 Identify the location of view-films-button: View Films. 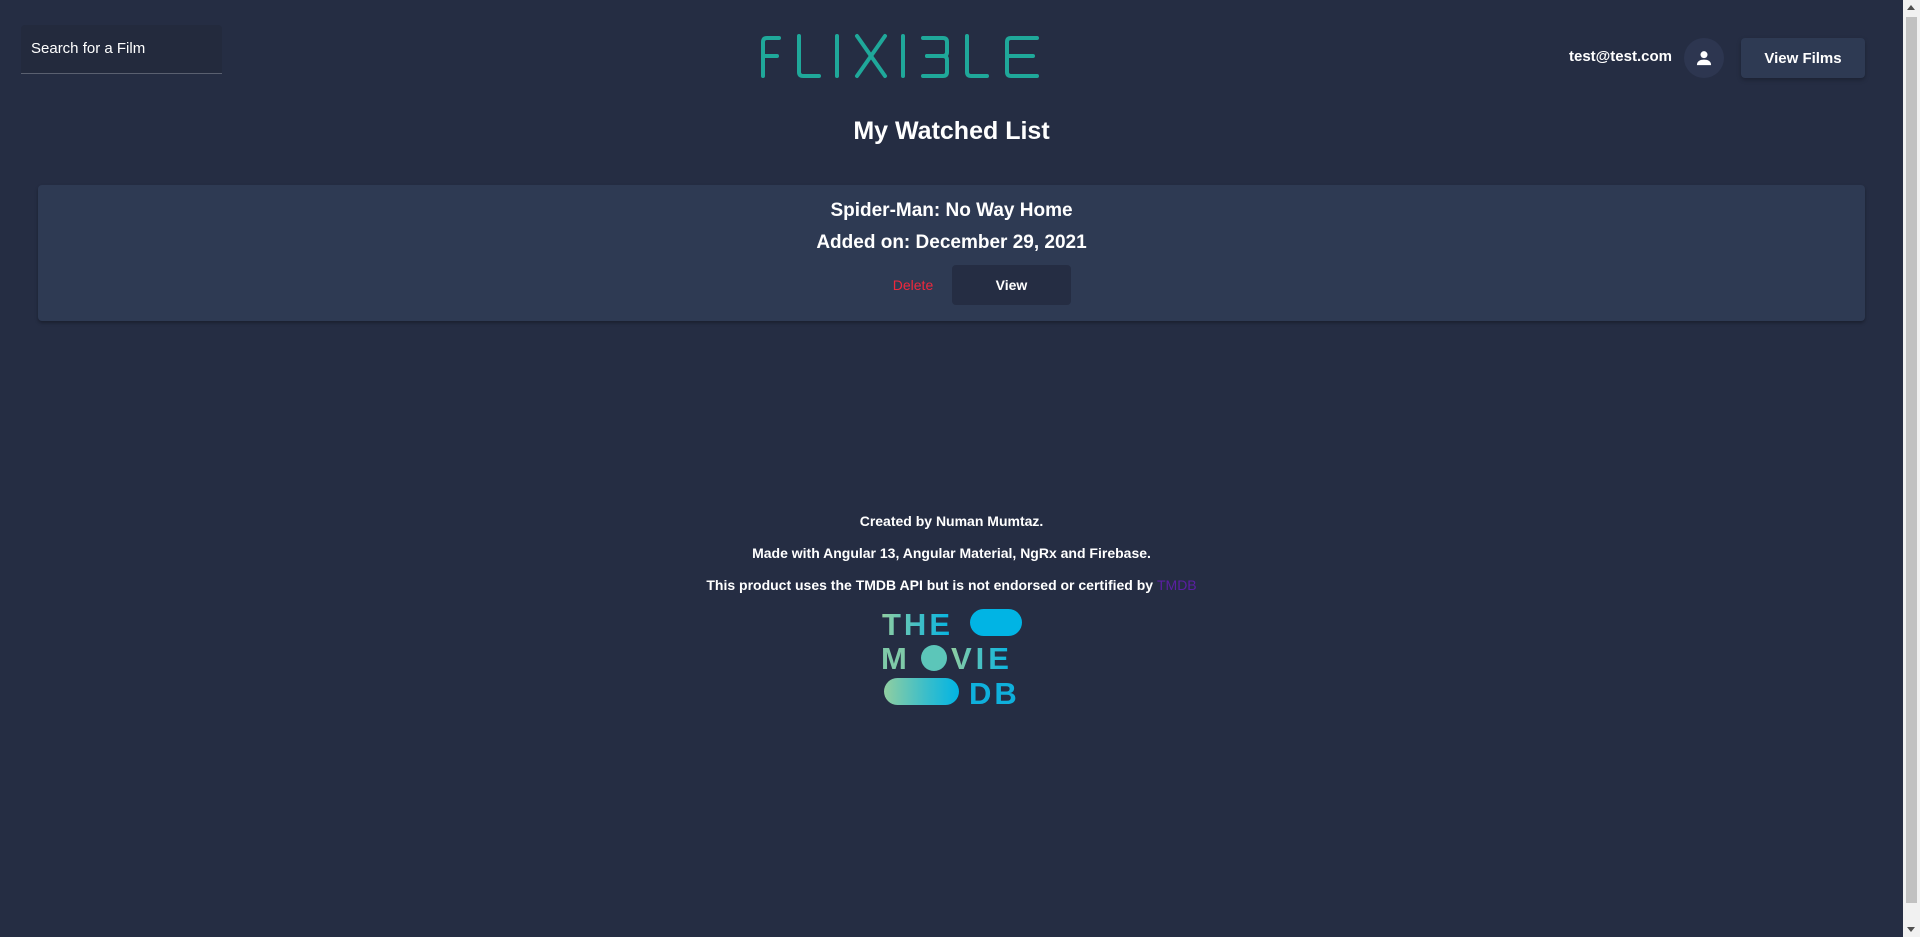
(1803, 58).